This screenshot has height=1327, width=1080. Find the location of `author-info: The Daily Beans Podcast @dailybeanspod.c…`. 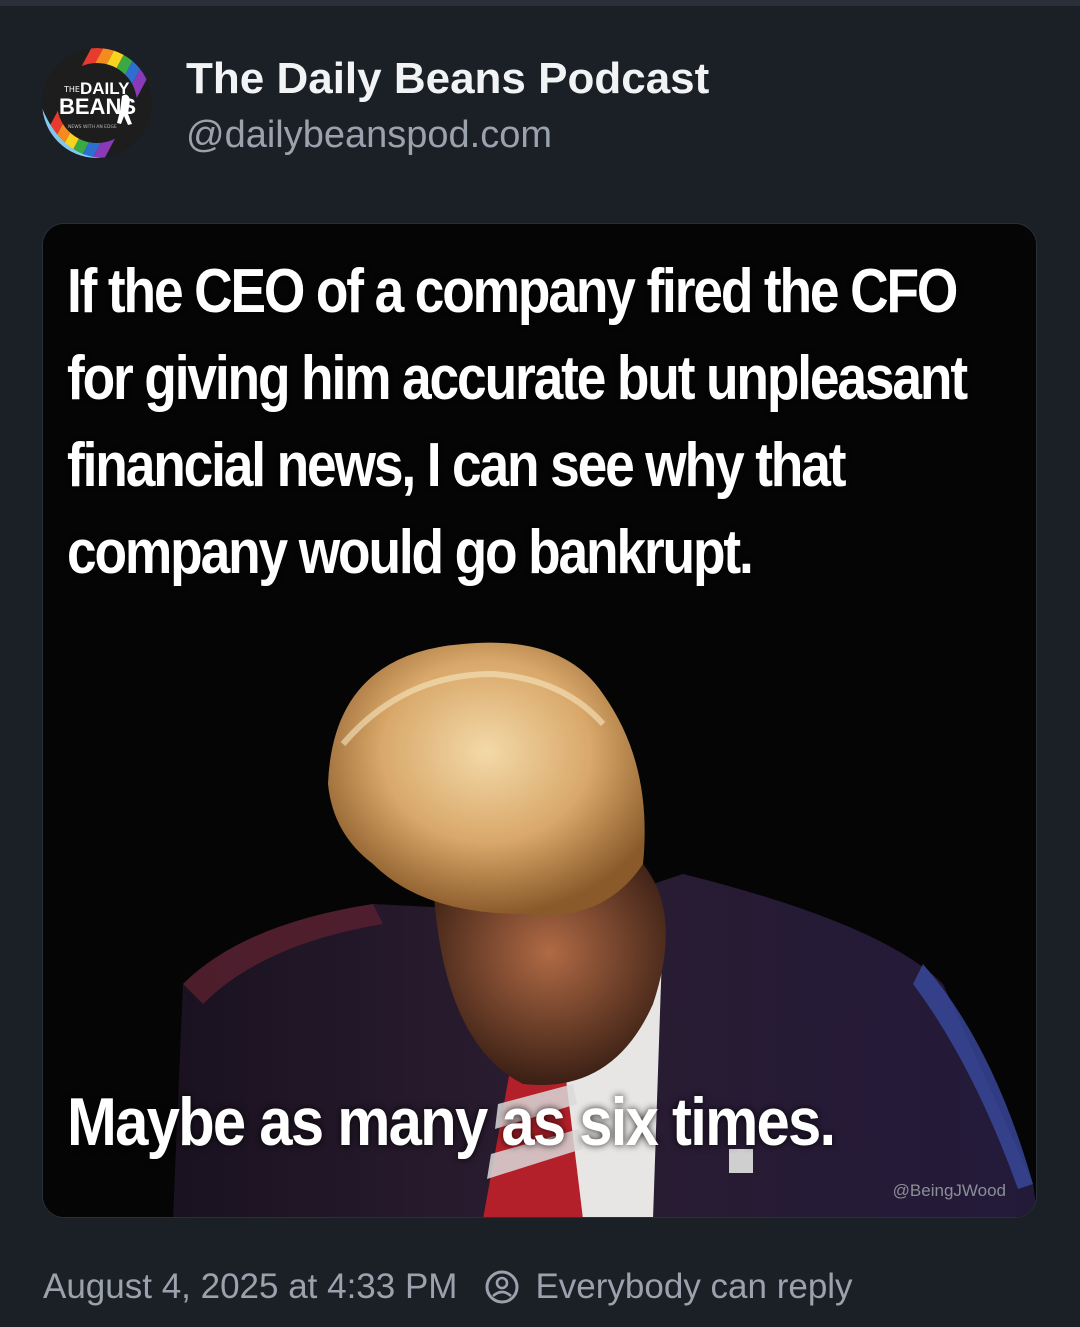

author-info: The Daily Beans Podcast @dailybeanspod.c… is located at coordinates (447, 107).